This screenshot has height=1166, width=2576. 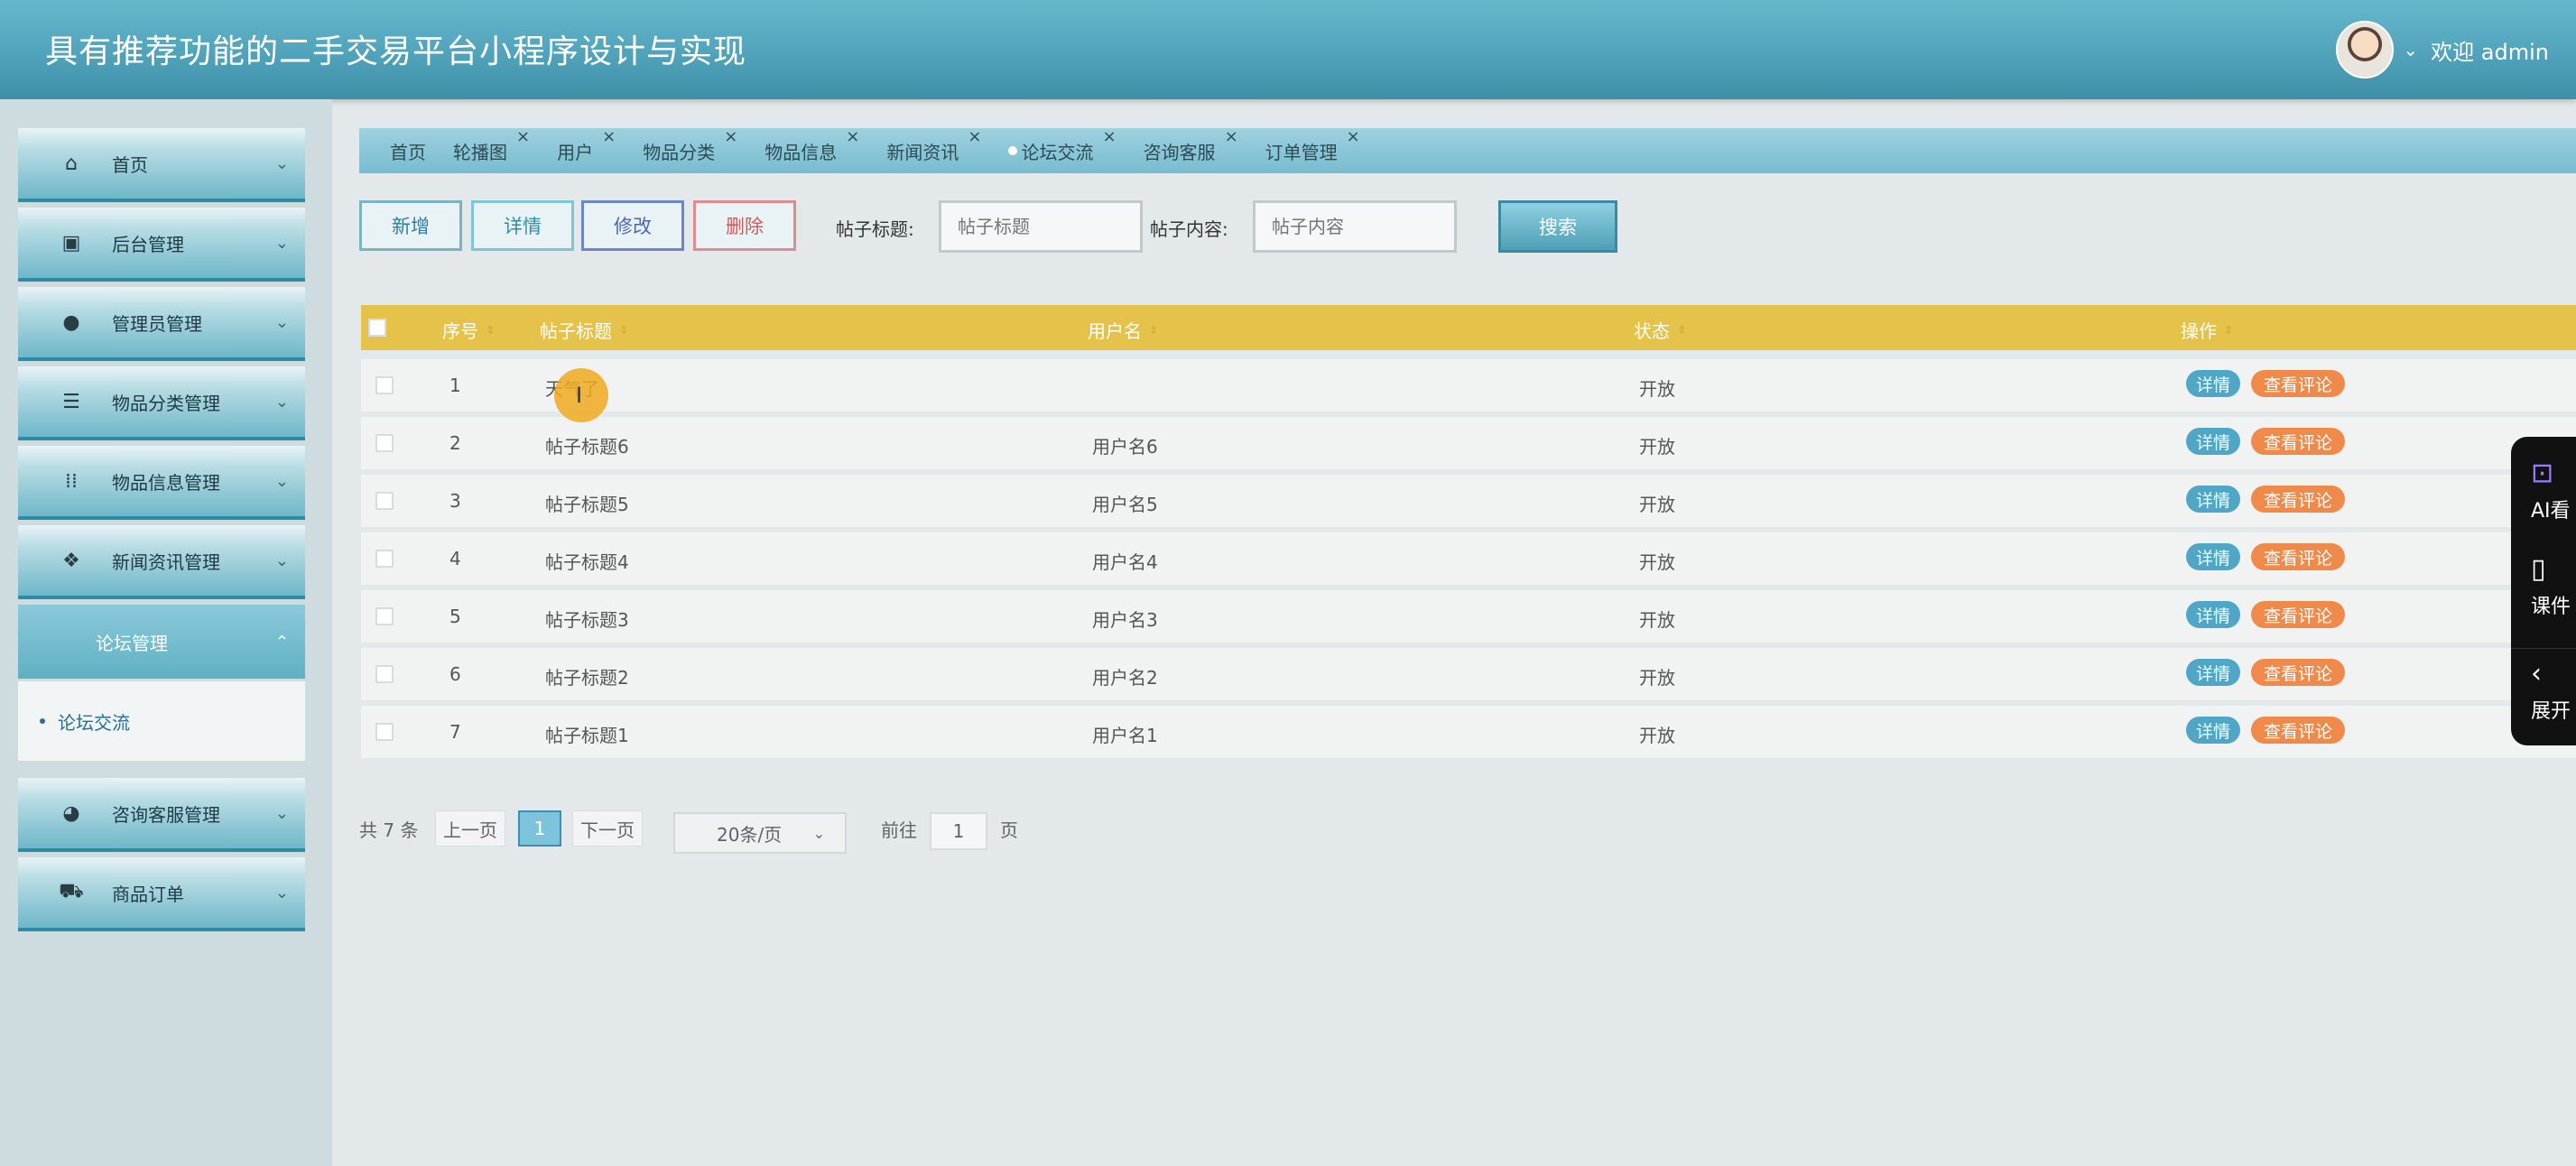 What do you see at coordinates (161, 483) in the screenshot?
I see `sidebar-item-items: ⁞⁞ 物品信息管理 ⌄` at bounding box center [161, 483].